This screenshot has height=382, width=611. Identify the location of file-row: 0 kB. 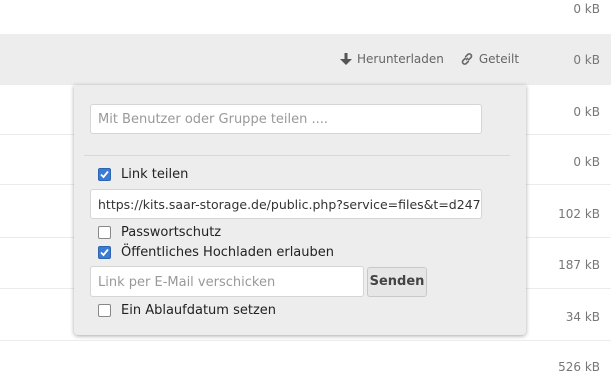
(305, 17).